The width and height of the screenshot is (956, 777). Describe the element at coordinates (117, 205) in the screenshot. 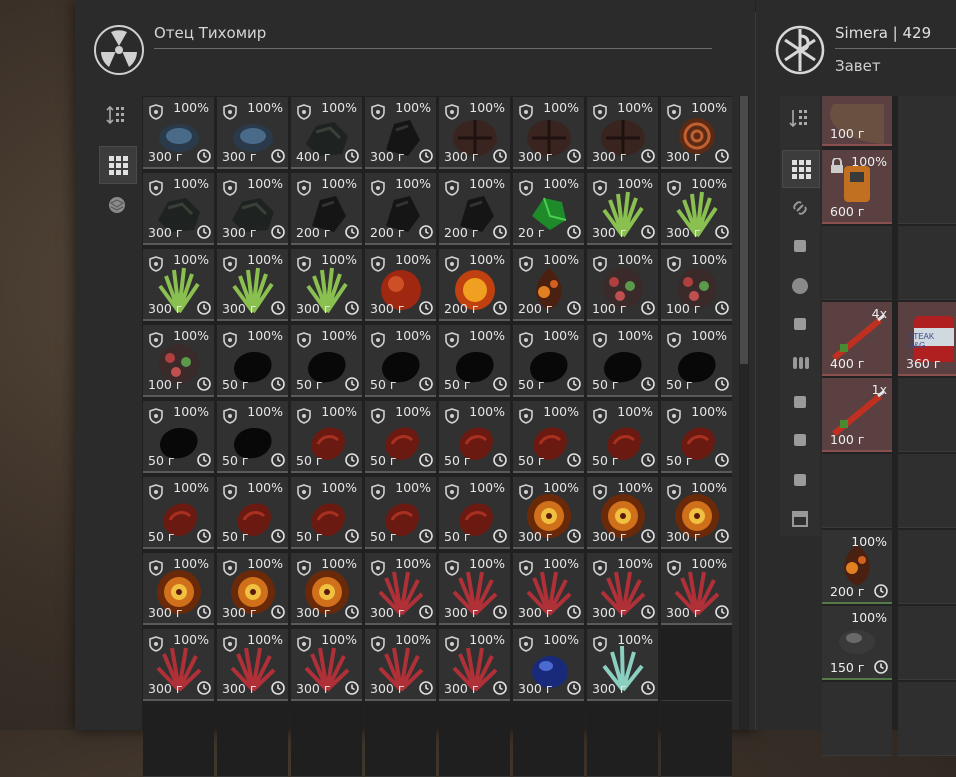

I see `artifacts-filter-button` at that location.